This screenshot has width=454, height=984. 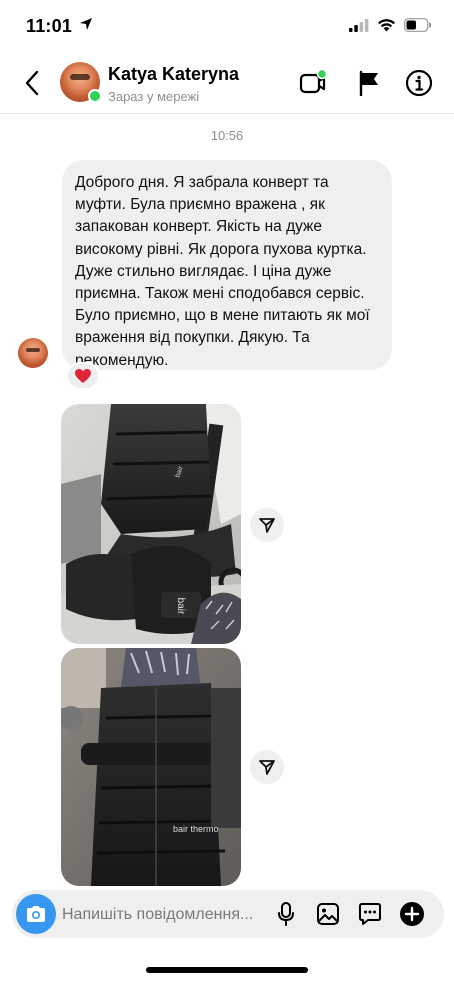 I want to click on contact-status: Зараз у мережі, so click(x=154, y=96).